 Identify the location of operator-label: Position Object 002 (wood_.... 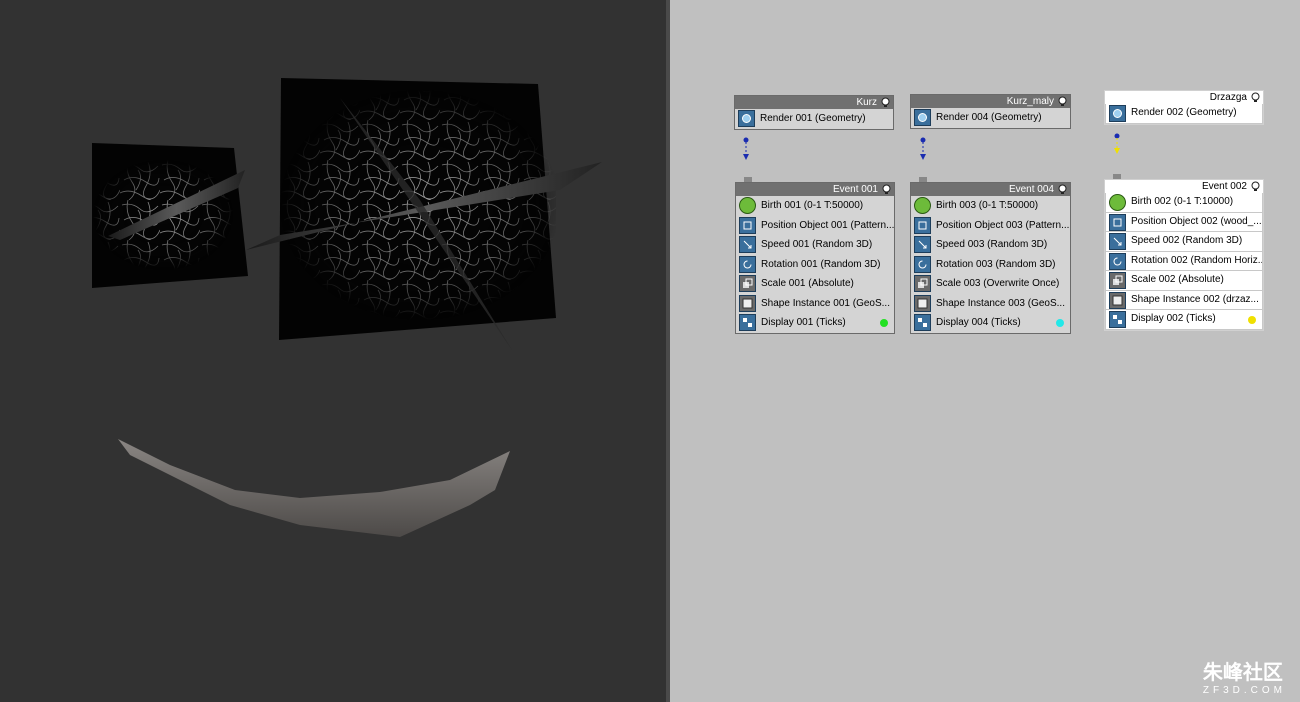
(1196, 221).